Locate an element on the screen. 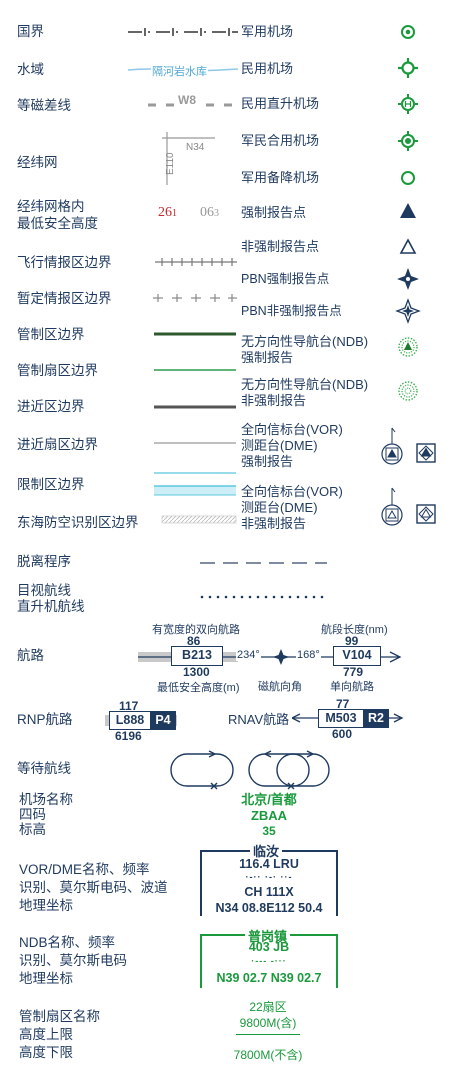 The height and width of the screenshot is (1077, 454). route-msa: 1300 is located at coordinates (196, 672).